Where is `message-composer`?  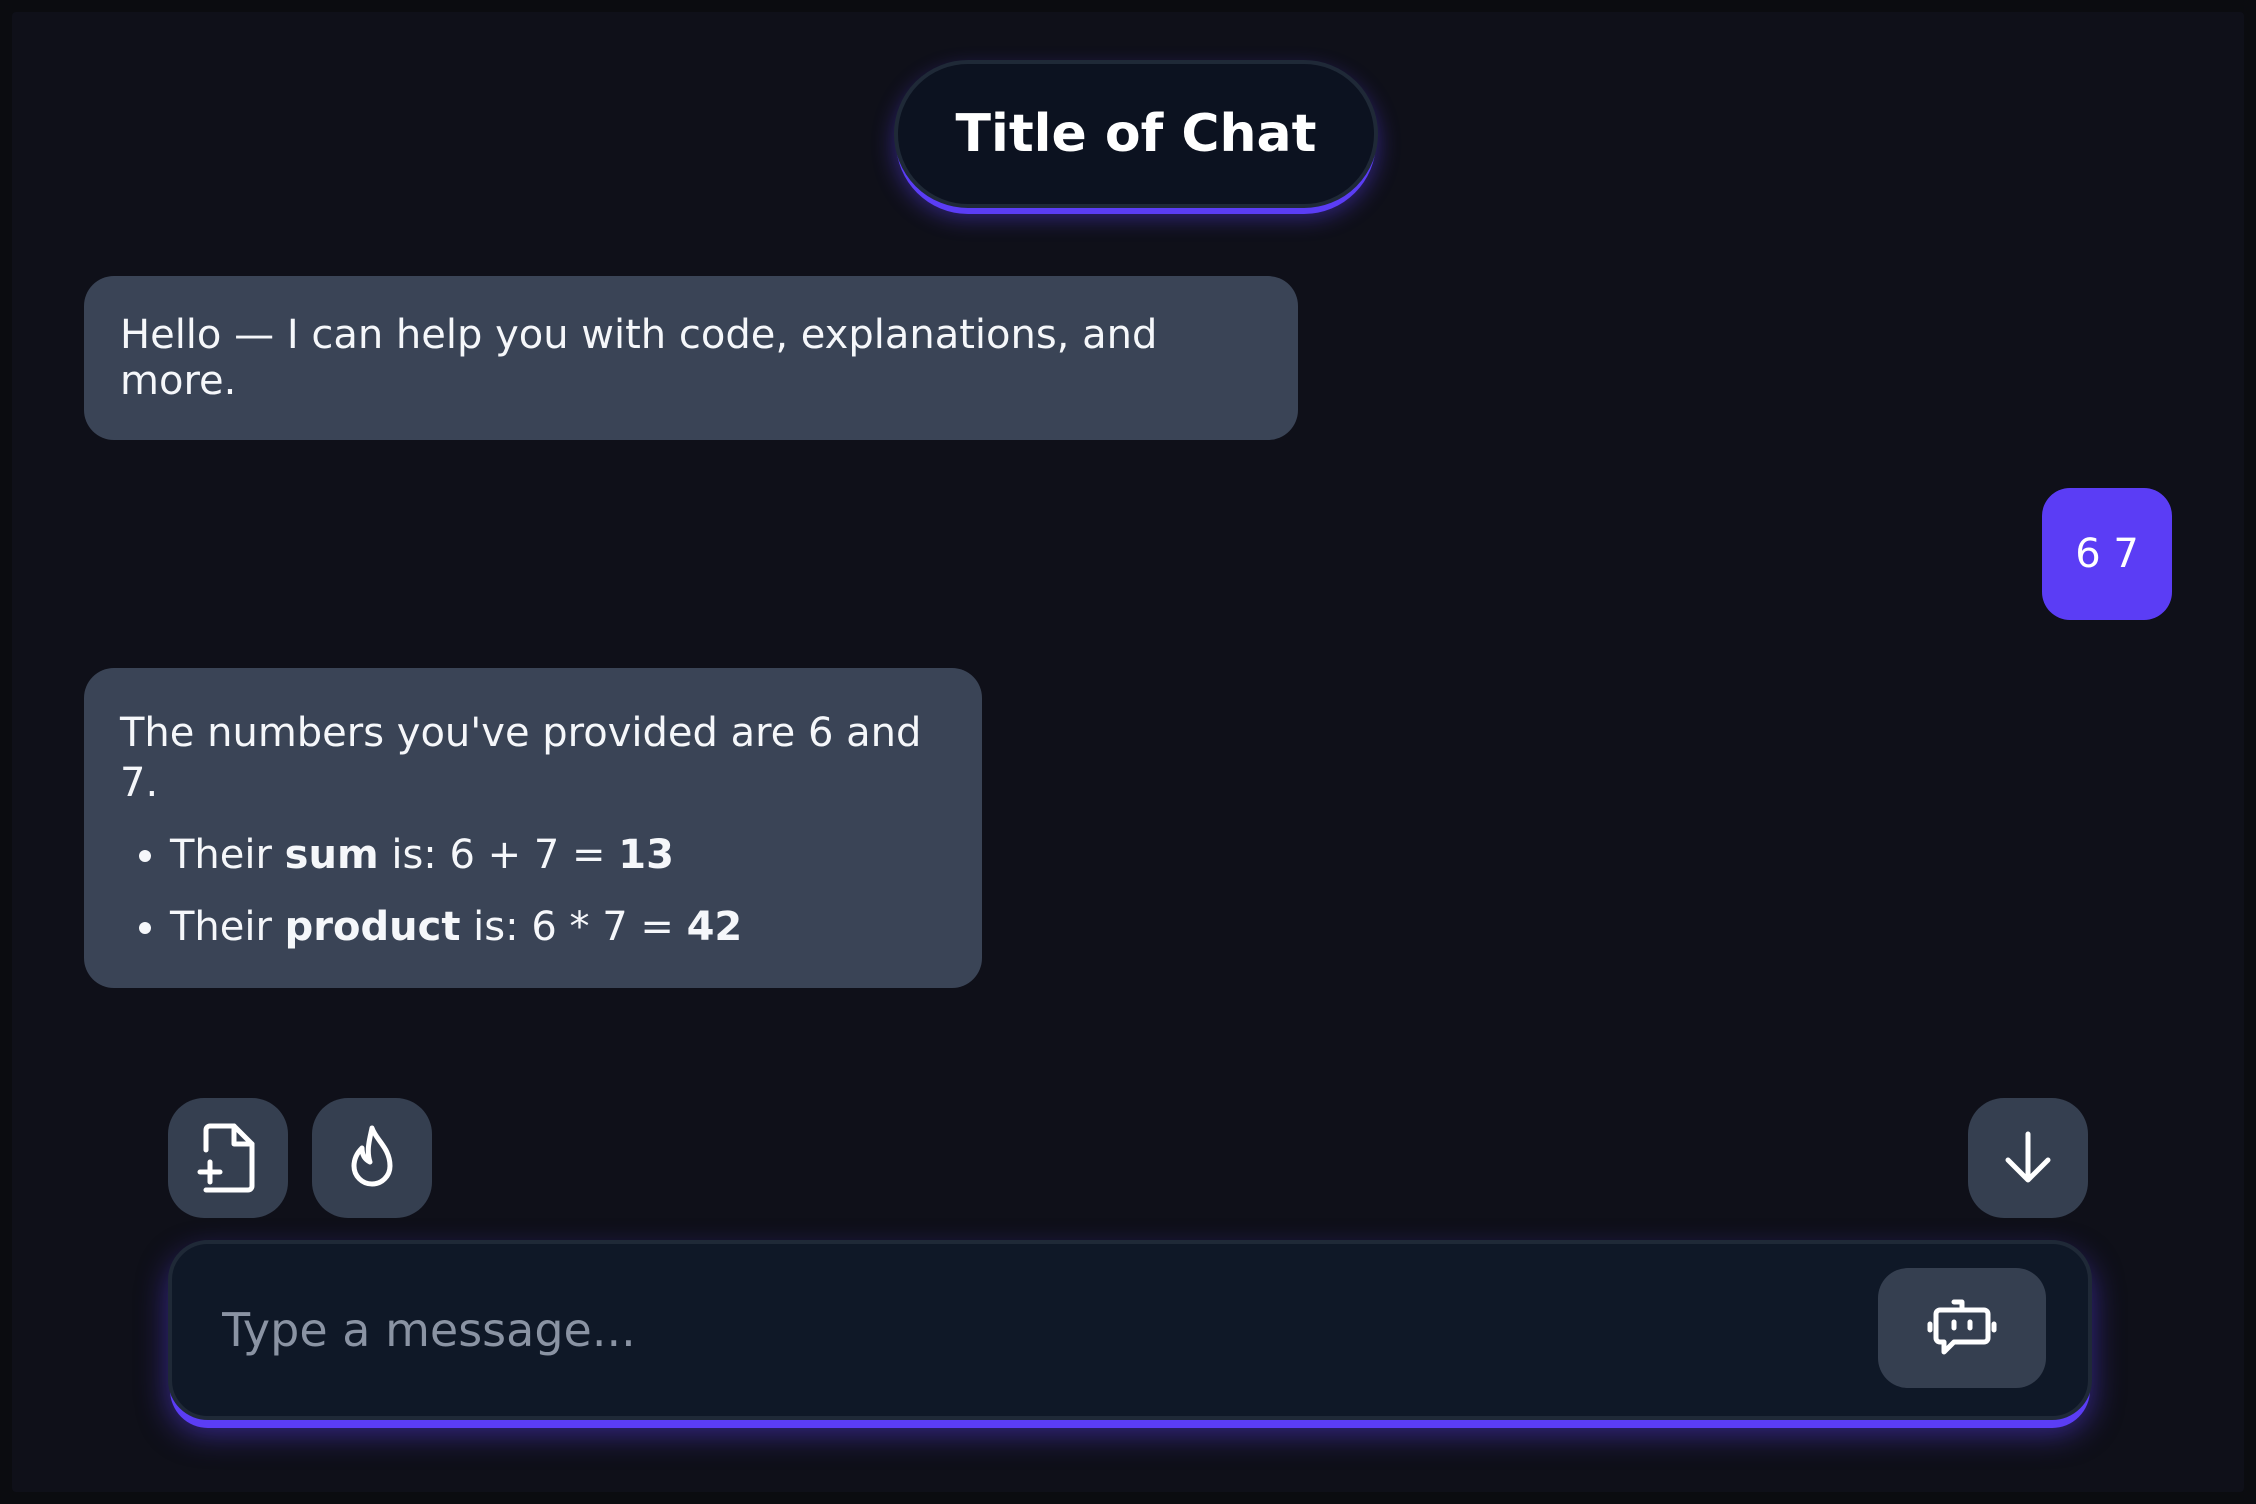
message-composer is located at coordinates (1130, 1330).